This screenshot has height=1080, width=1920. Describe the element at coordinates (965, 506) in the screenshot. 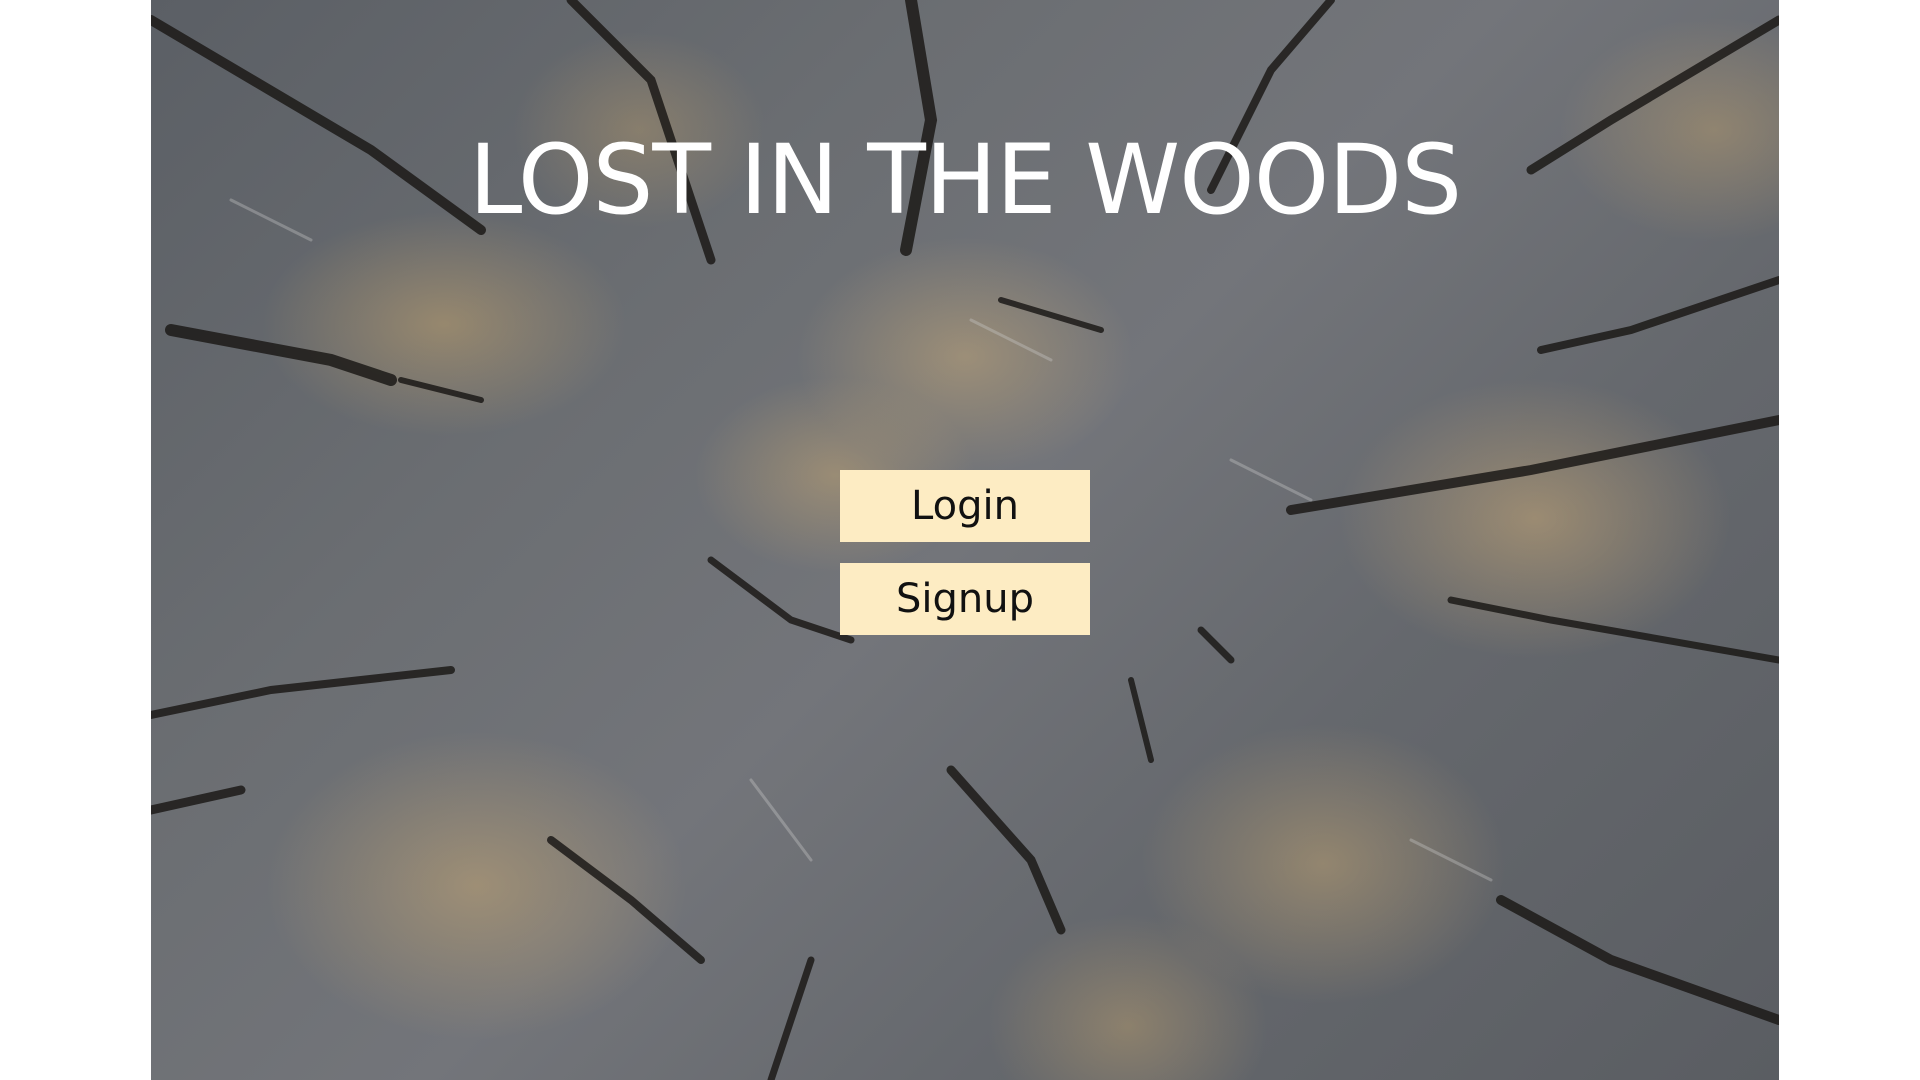

I see `login-button: Login` at that location.